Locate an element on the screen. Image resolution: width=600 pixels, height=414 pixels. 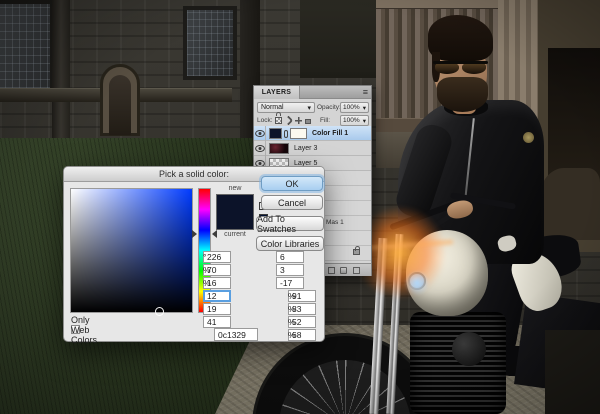
hue-slider-indicator is located at coordinates (194, 234).